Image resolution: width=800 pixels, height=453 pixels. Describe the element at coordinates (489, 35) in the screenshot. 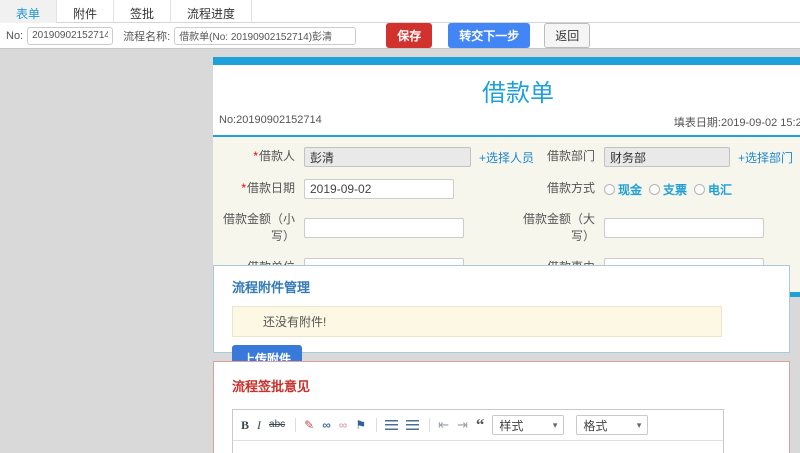

I see `forward-next-step-button: 转交下一步` at that location.